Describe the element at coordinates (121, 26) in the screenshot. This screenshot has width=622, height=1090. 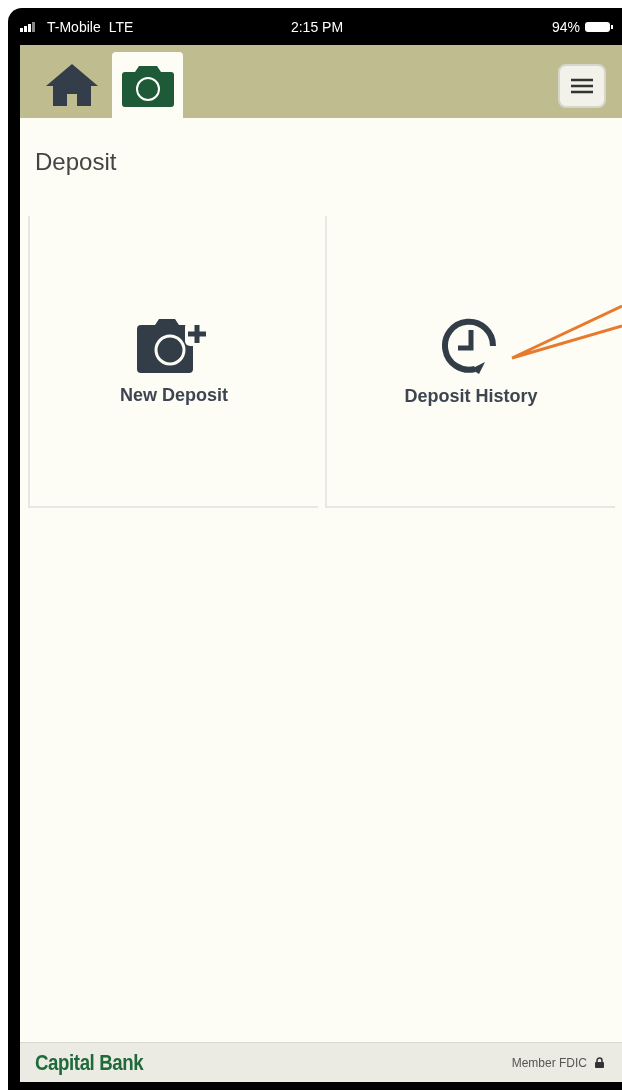
I see `network-label: LTE` at that location.